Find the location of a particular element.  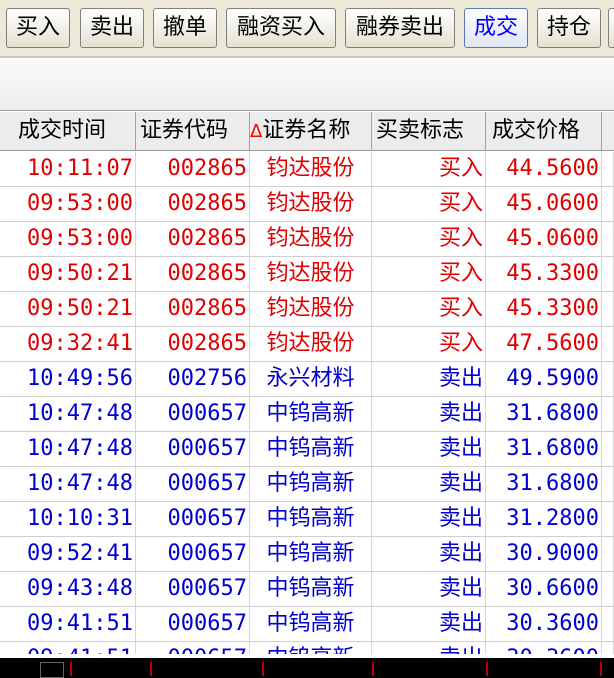

col-side-label: 买卖标志 is located at coordinates (420, 130).